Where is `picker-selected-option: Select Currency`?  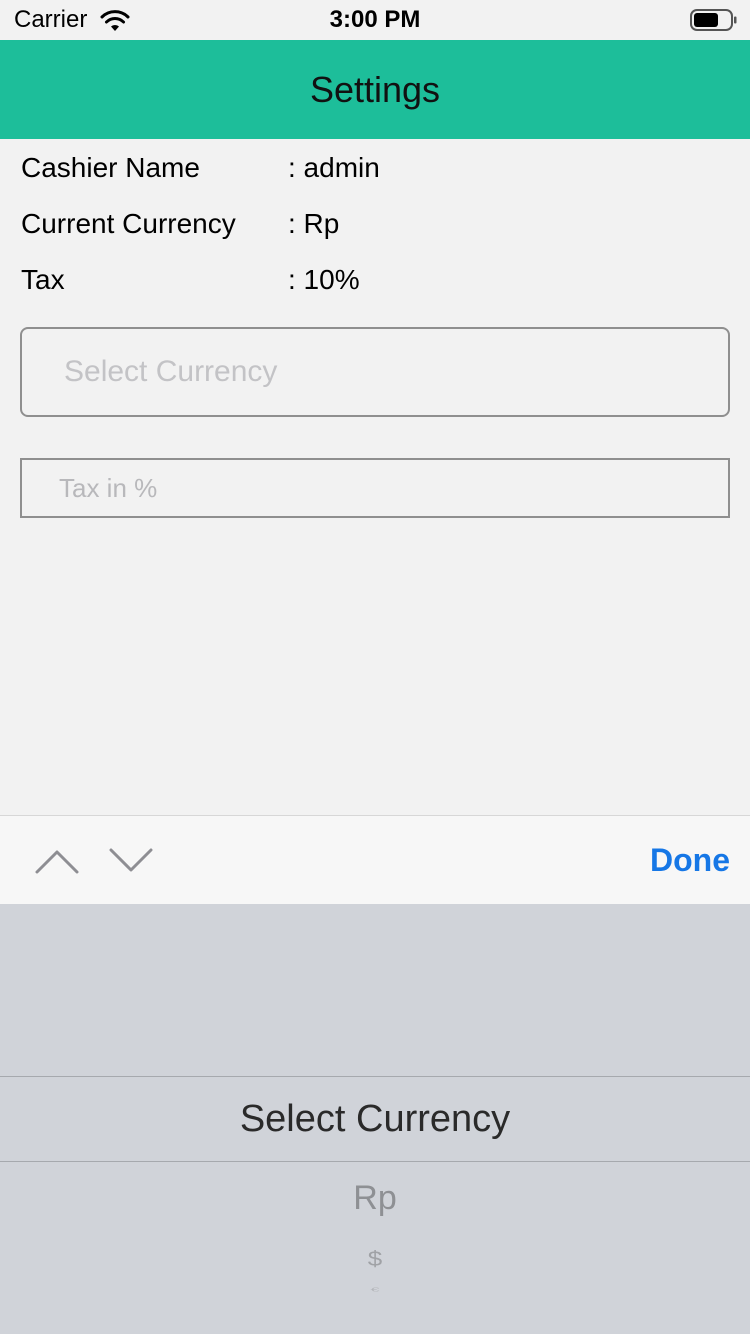
picker-selected-option: Select Currency is located at coordinates (375, 1119).